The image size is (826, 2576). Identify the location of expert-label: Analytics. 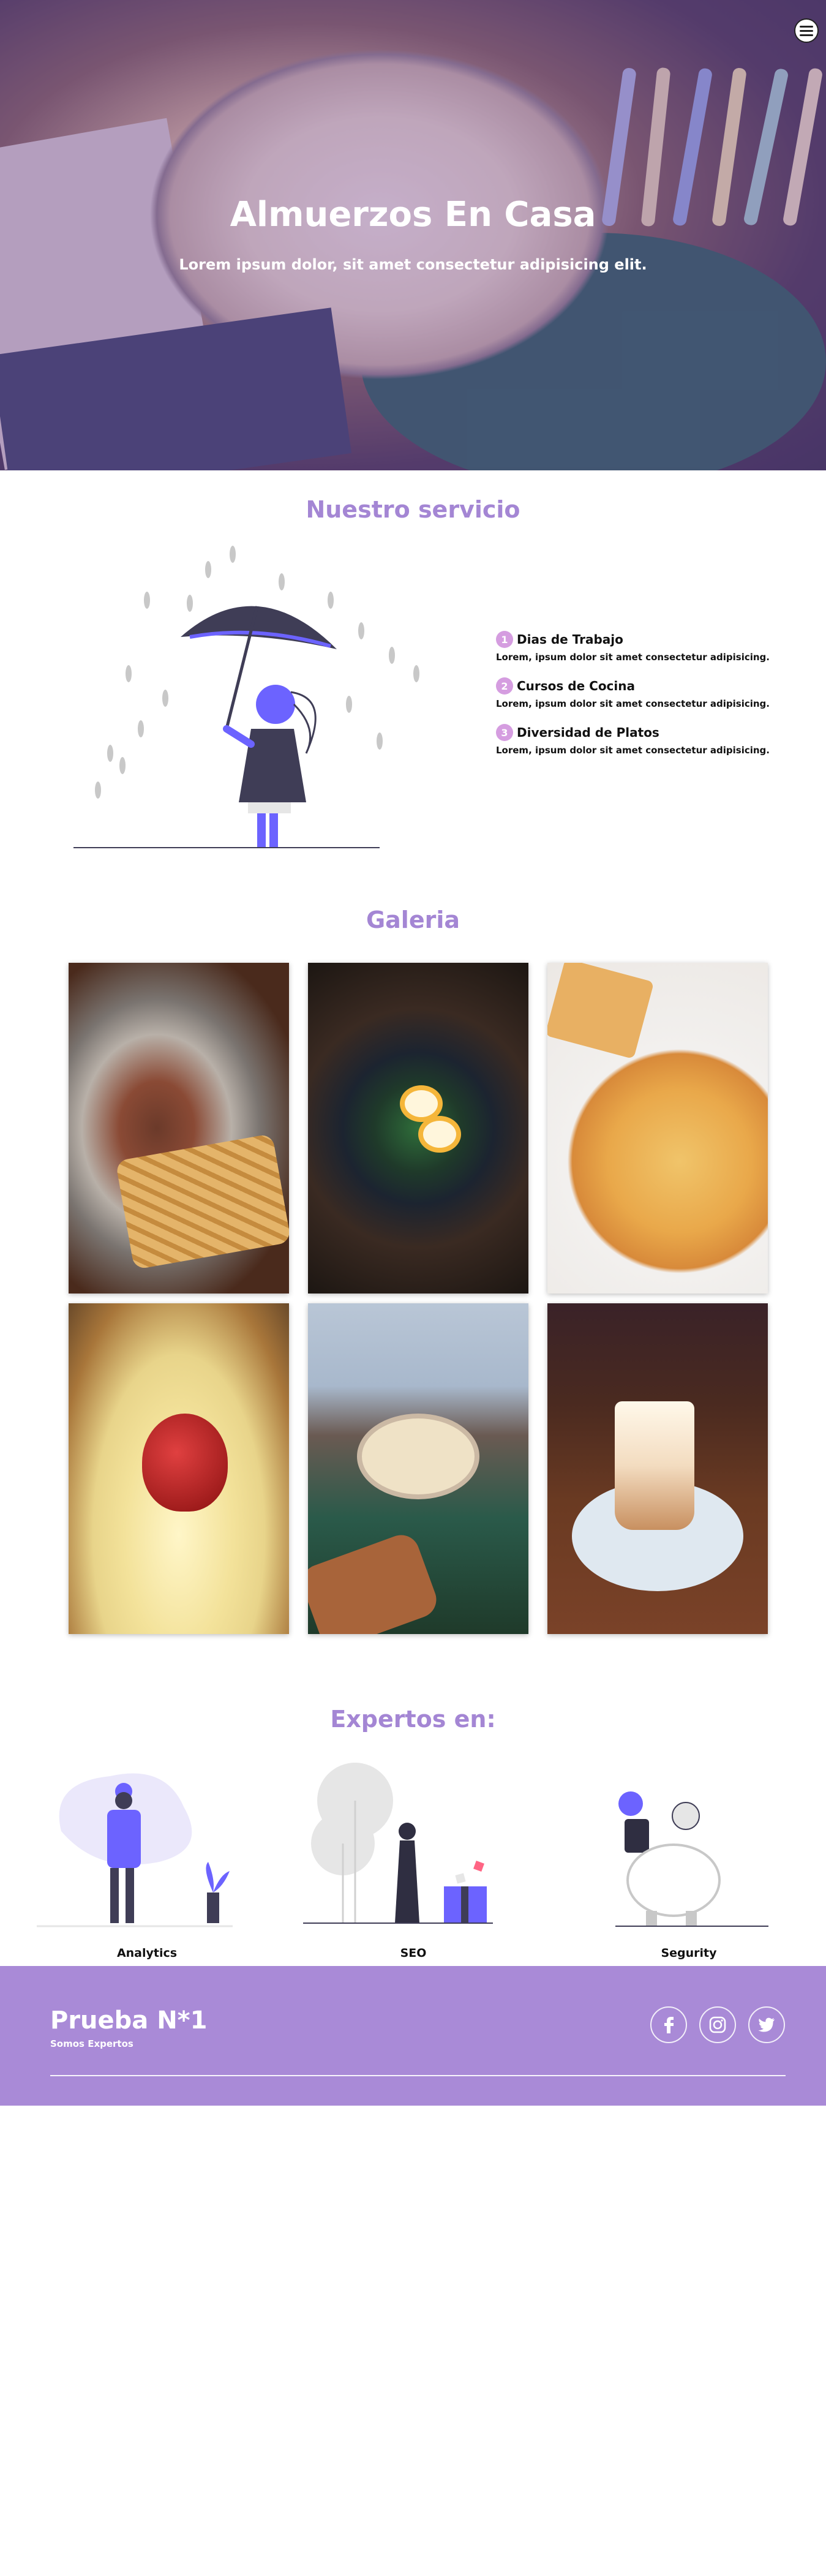
(147, 1953).